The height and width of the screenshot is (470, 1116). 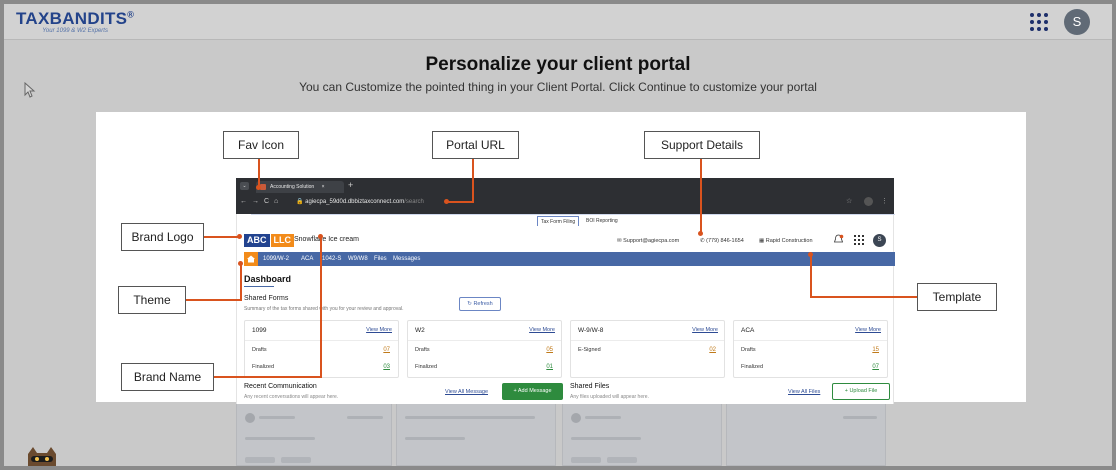 I want to click on callout-fav-icon: Fav Icon, so click(x=261, y=145).